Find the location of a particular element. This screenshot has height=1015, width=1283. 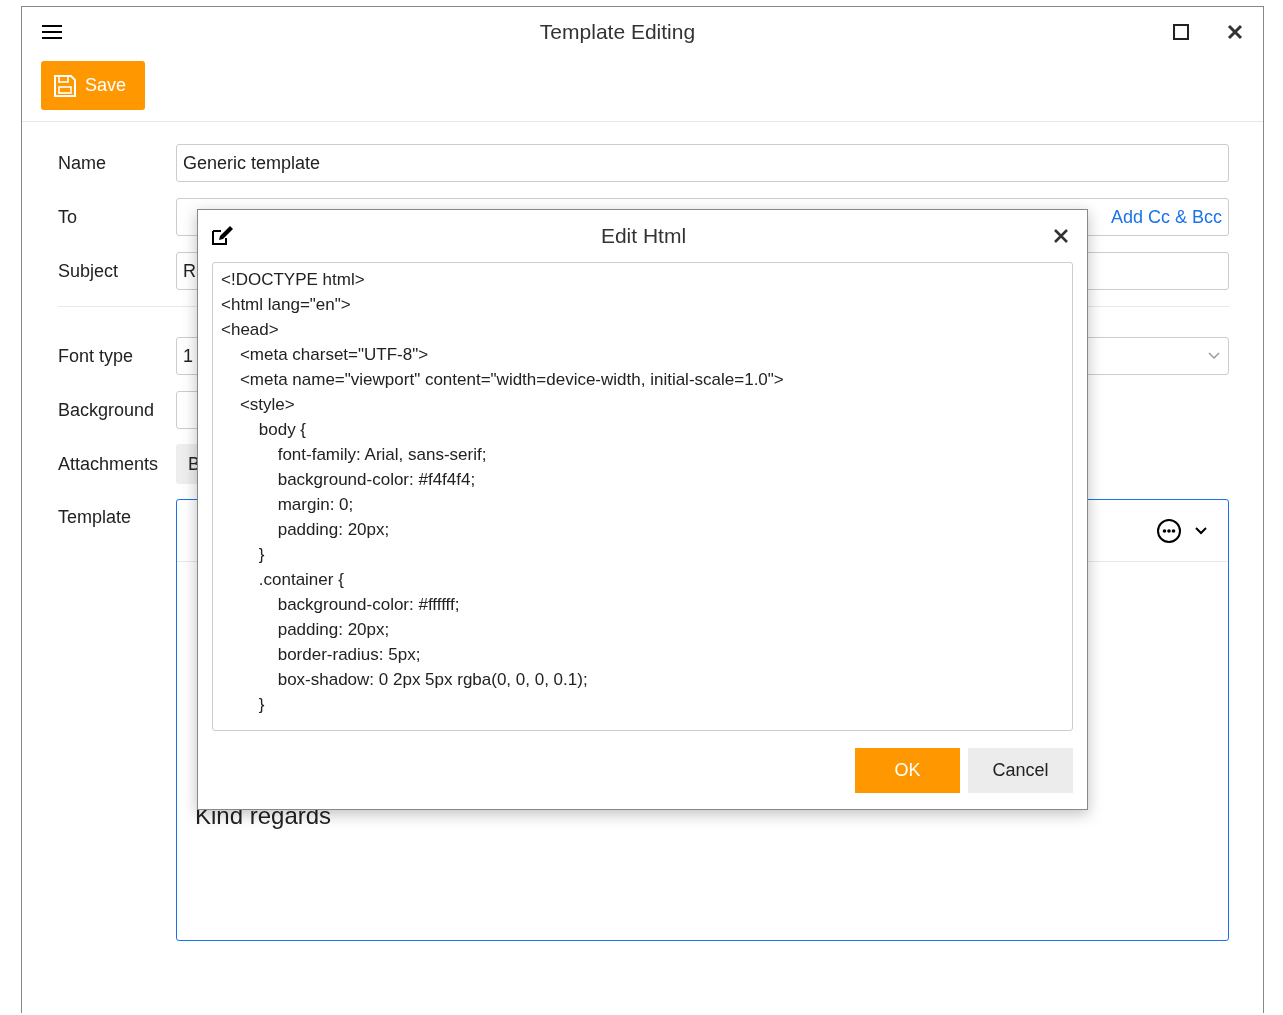

window-title: Template Editing is located at coordinates (617, 32).